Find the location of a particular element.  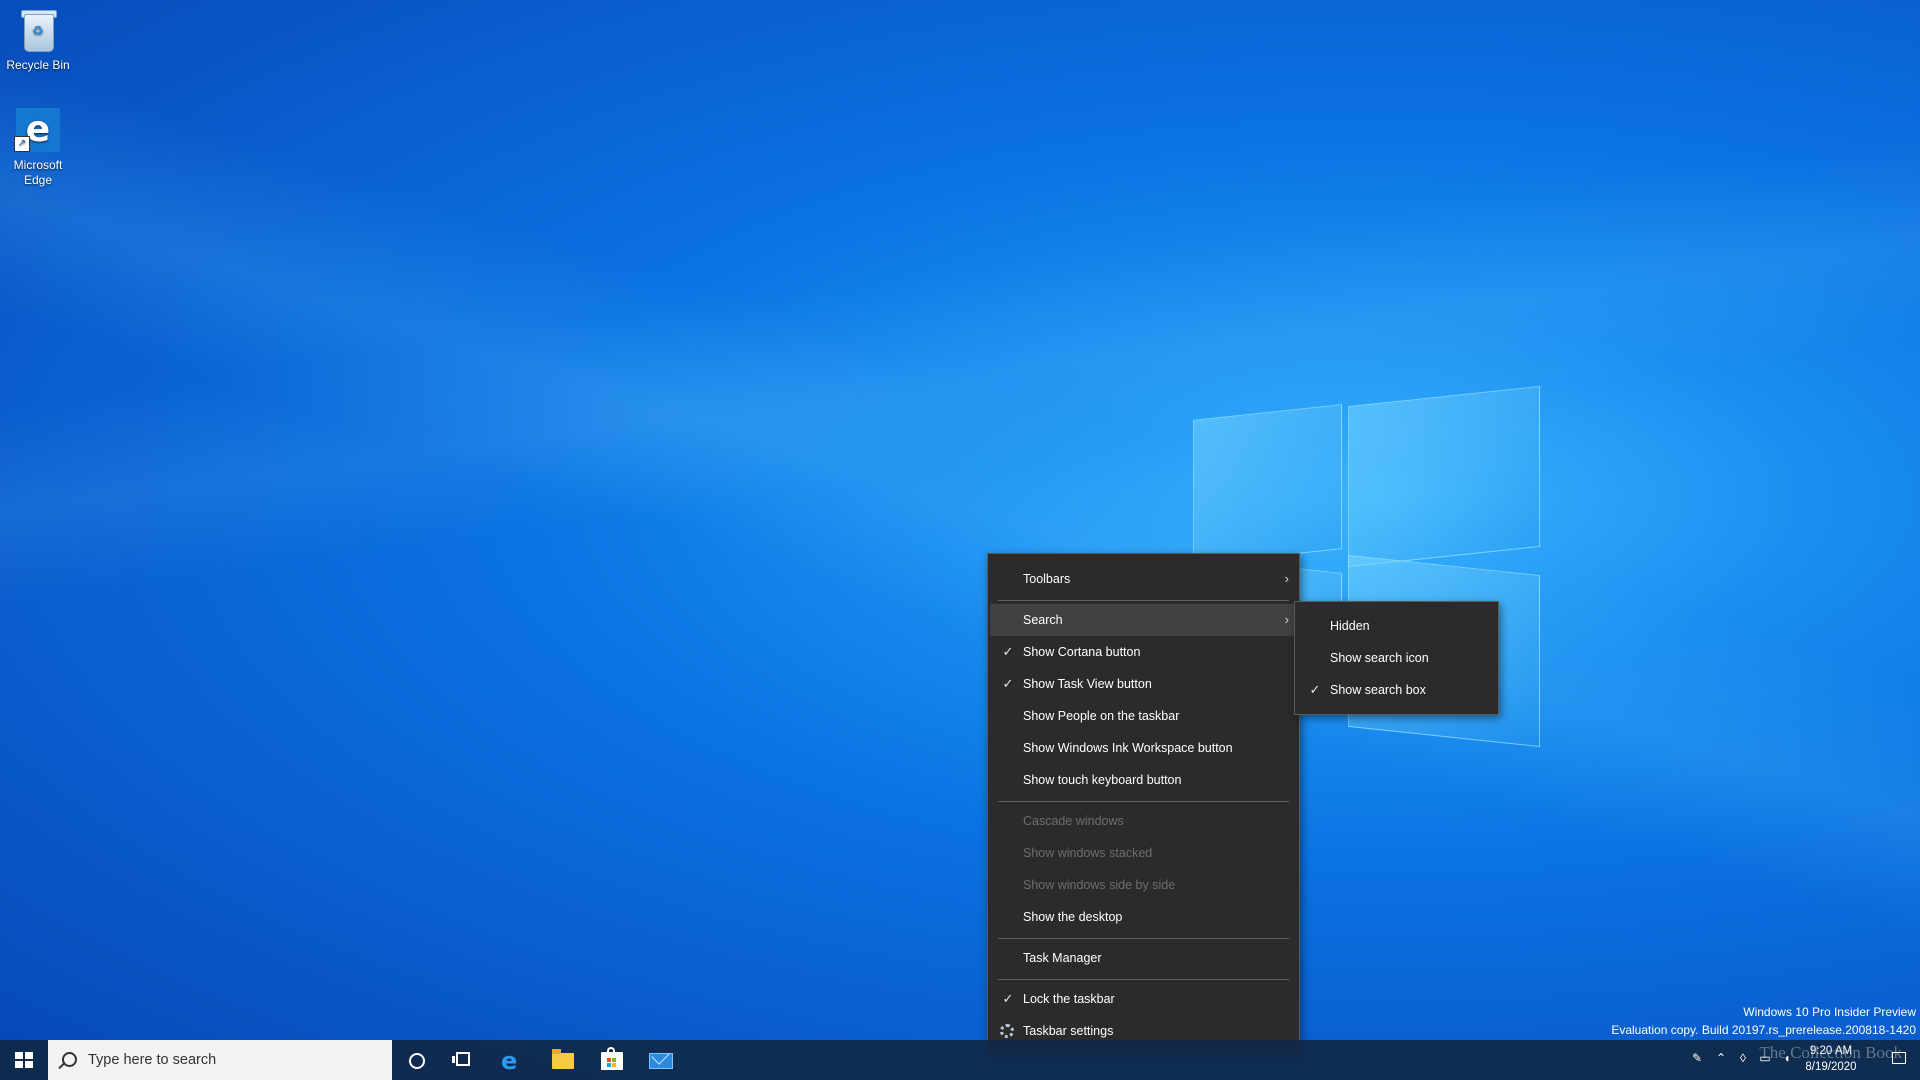

start-button is located at coordinates (24, 1060).